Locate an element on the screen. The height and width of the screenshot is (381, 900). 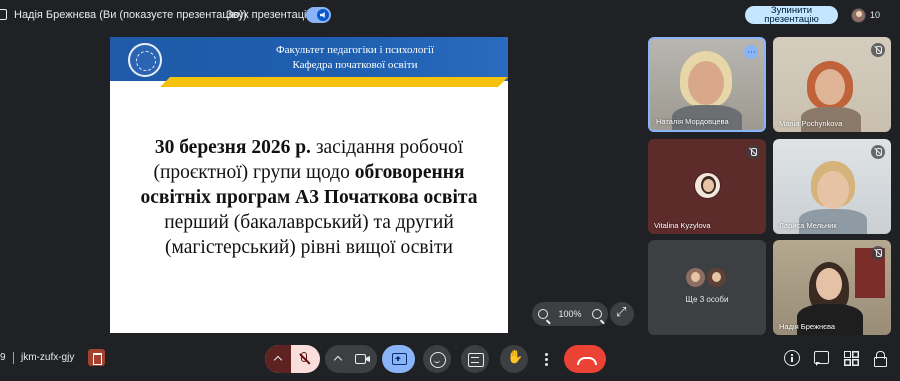
meeting-code: jkm-zufx-gjy is located at coordinates (48, 357).